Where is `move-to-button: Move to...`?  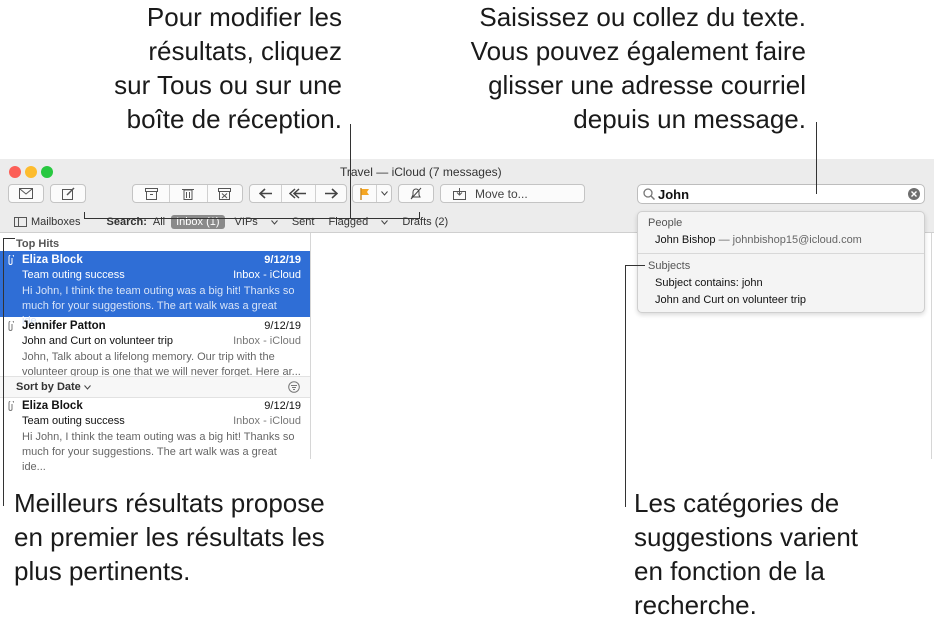 move-to-button: Move to... is located at coordinates (512, 193).